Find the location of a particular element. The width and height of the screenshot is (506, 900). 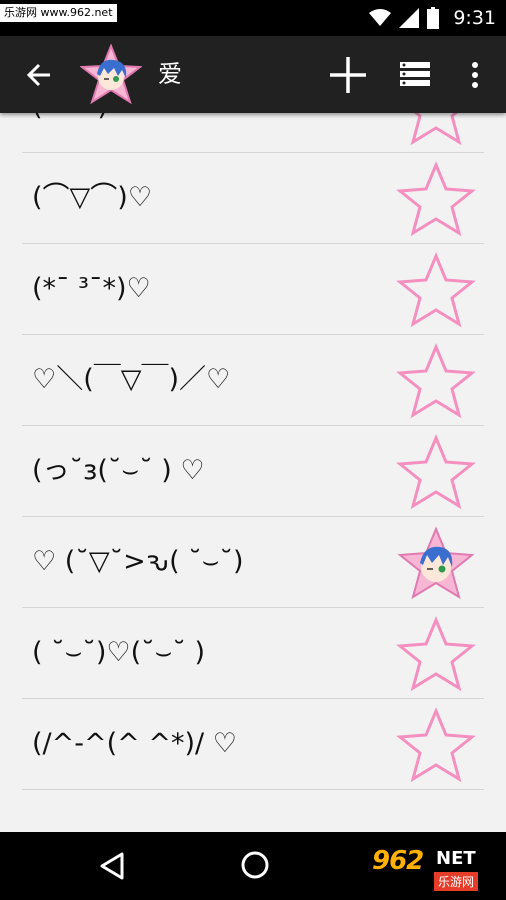

kaomoji-text: (っ˘з(˘⌣˘ ) ♡ is located at coordinates (118, 470).